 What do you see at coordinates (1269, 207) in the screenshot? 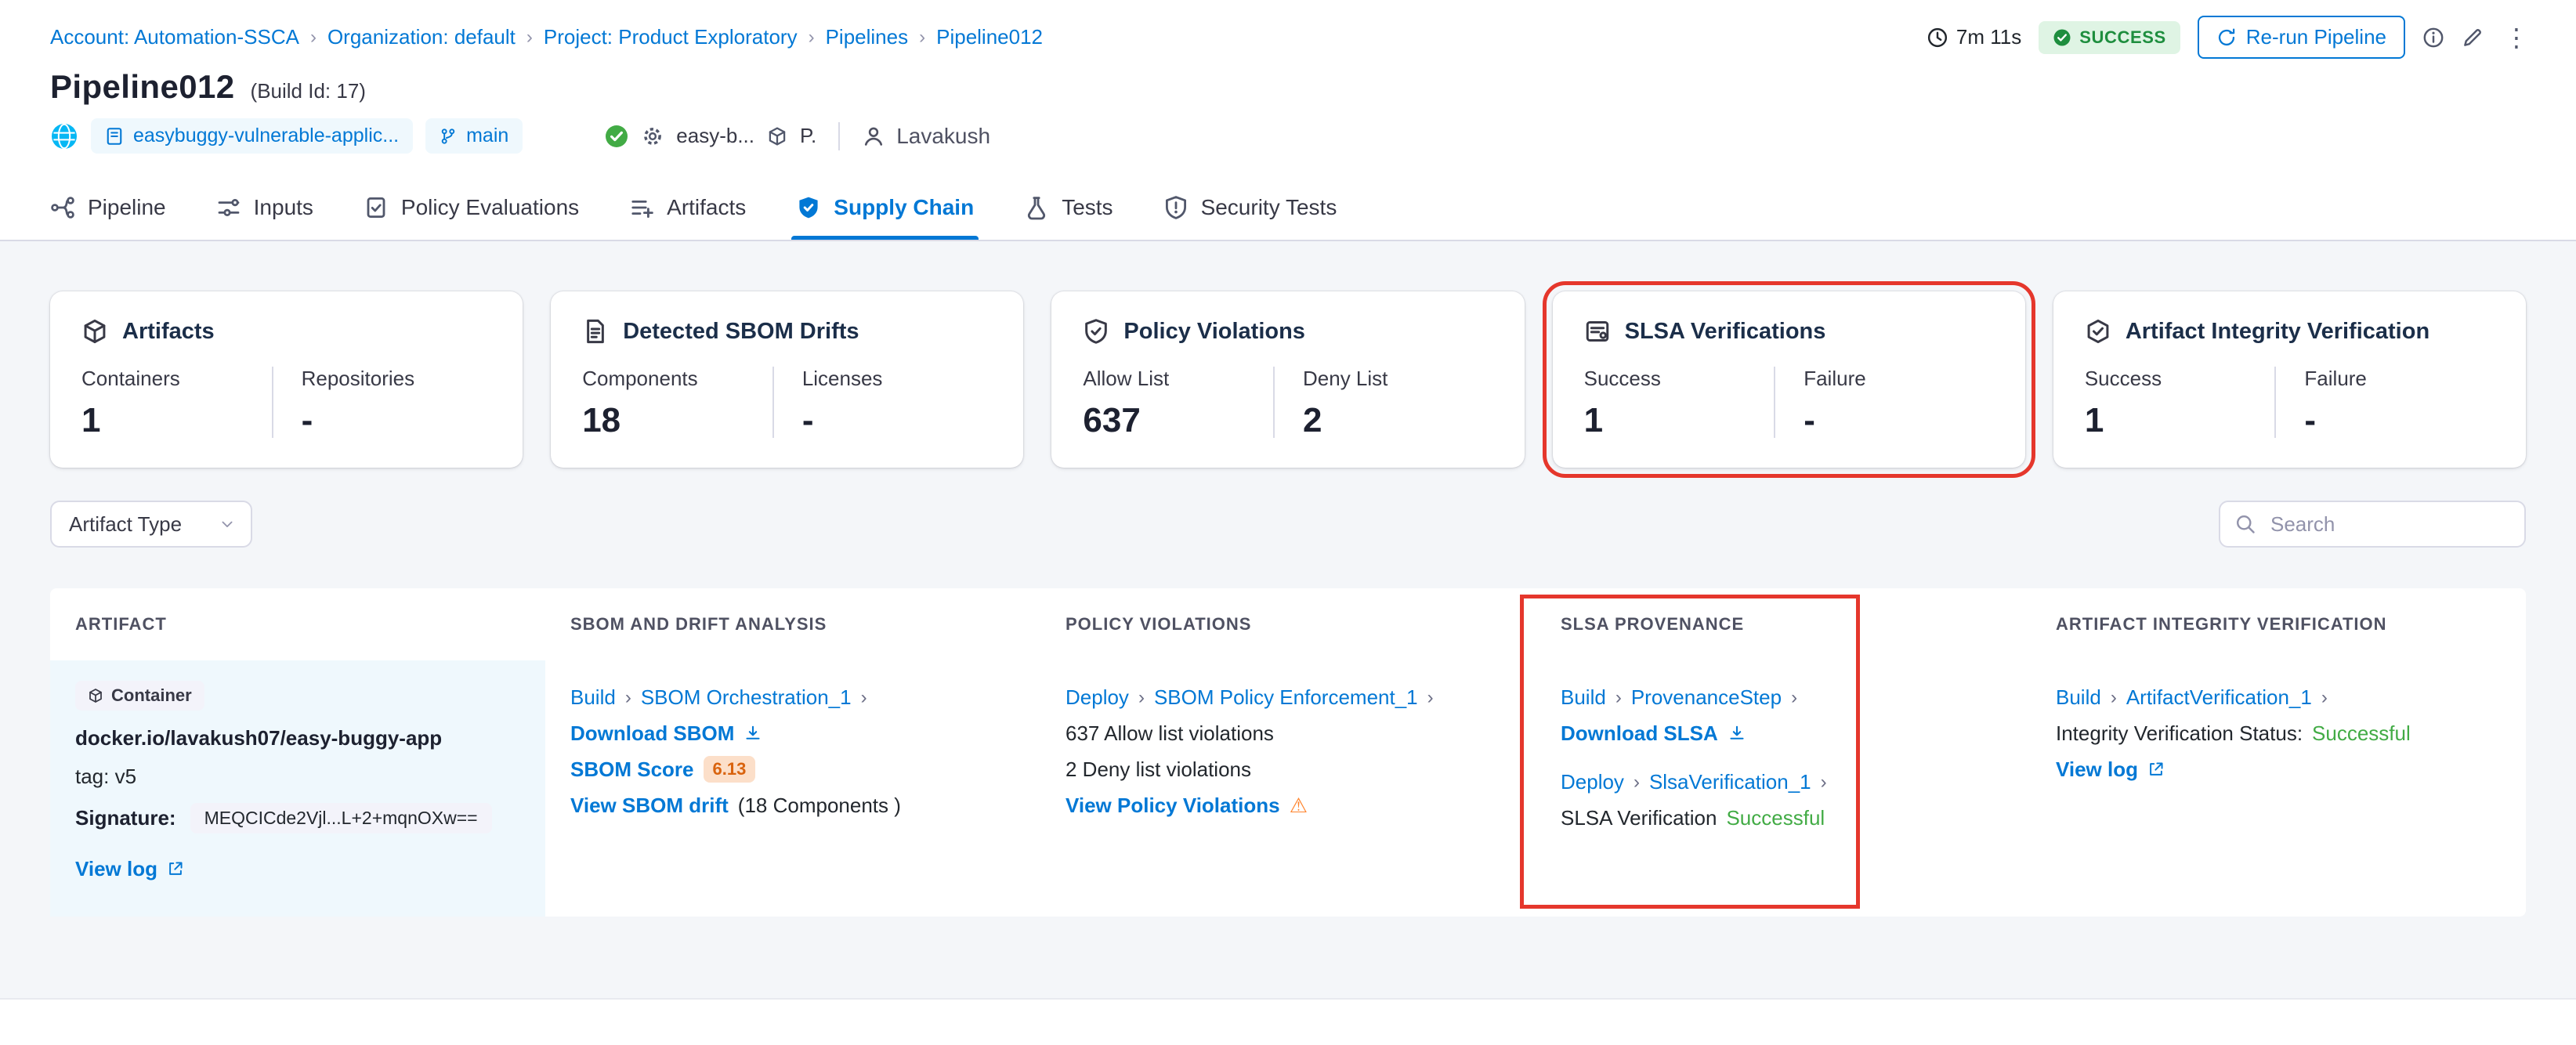
I see `tab-label: Security Tests` at bounding box center [1269, 207].